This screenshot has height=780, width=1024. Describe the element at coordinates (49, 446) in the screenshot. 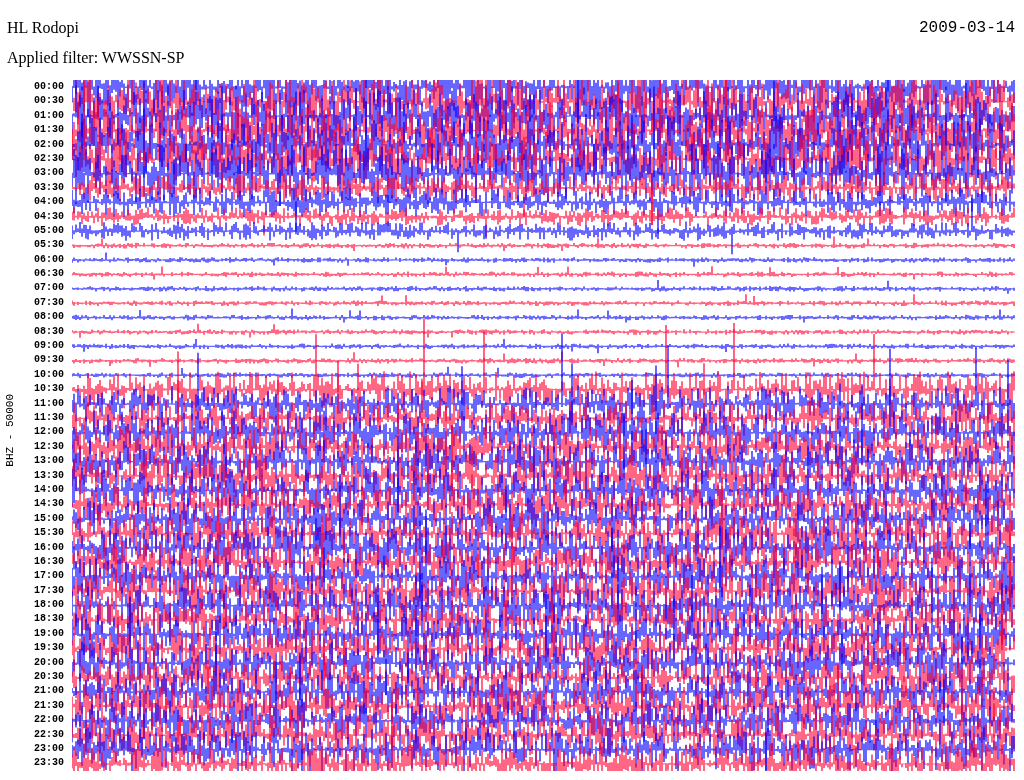

I see `time-label: 12:30` at that location.